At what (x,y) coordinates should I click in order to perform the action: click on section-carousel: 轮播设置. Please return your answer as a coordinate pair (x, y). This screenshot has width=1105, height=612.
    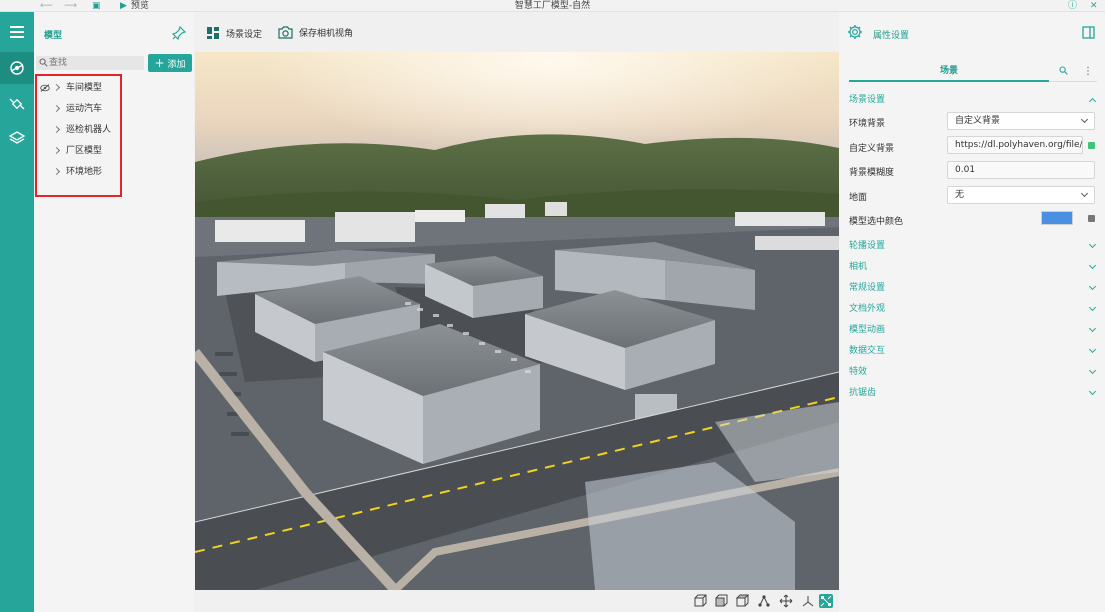
    Looking at the image, I should click on (973, 246).